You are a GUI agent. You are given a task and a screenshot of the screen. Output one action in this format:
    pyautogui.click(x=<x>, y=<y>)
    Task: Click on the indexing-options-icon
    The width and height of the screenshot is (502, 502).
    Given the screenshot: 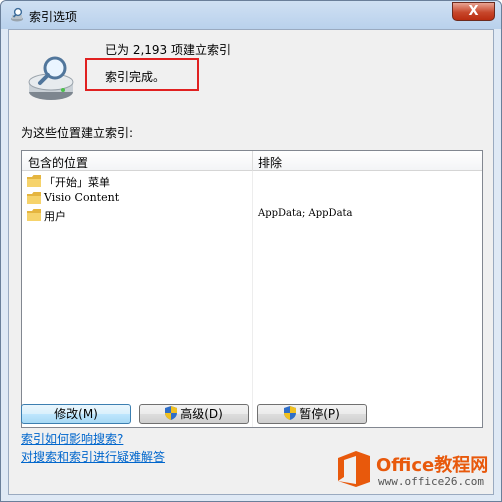 What is the action you would take?
    pyautogui.click(x=17, y=14)
    